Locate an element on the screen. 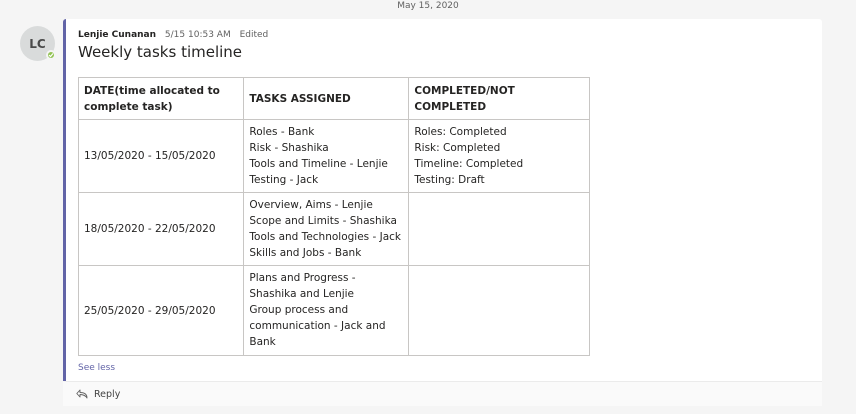 This screenshot has height=414, width=856. task-item: Testing - Jack is located at coordinates (284, 180).